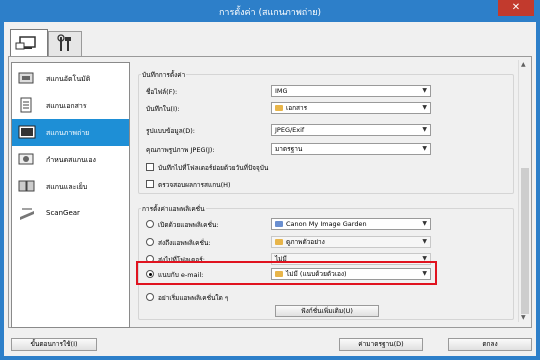  I want to click on save-in-label: บันทึกใน(I):, so click(163, 109).